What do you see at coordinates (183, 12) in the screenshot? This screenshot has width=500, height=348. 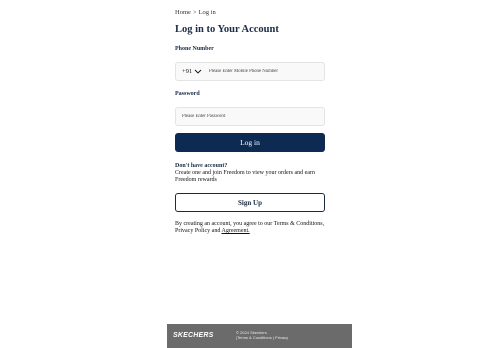 I see `breadcrumb-home-link: Home` at bounding box center [183, 12].